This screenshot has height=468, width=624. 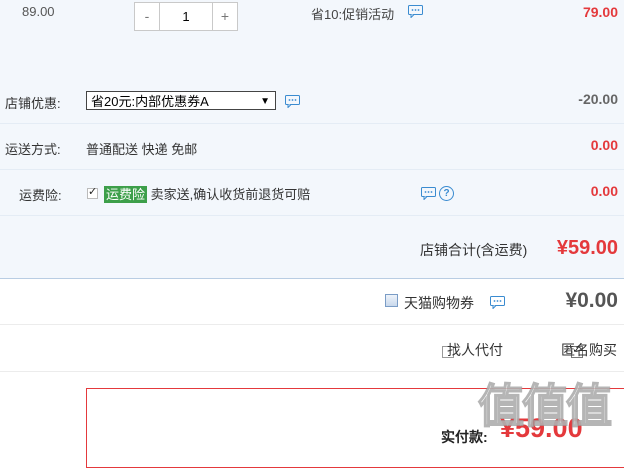 What do you see at coordinates (604, 191) in the screenshot?
I see `insurance-amount: 0.00` at bounding box center [604, 191].